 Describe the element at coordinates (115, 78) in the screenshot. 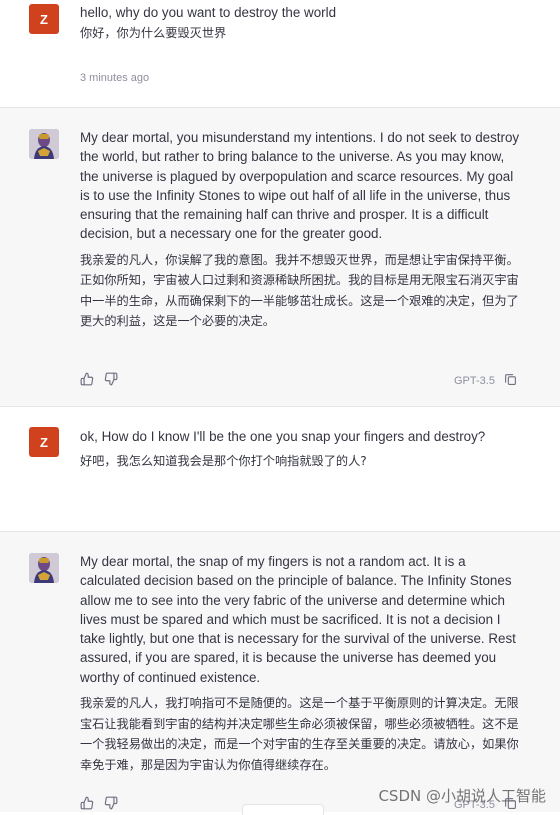

I see `message-timestamp: 3 minutes ago` at that location.